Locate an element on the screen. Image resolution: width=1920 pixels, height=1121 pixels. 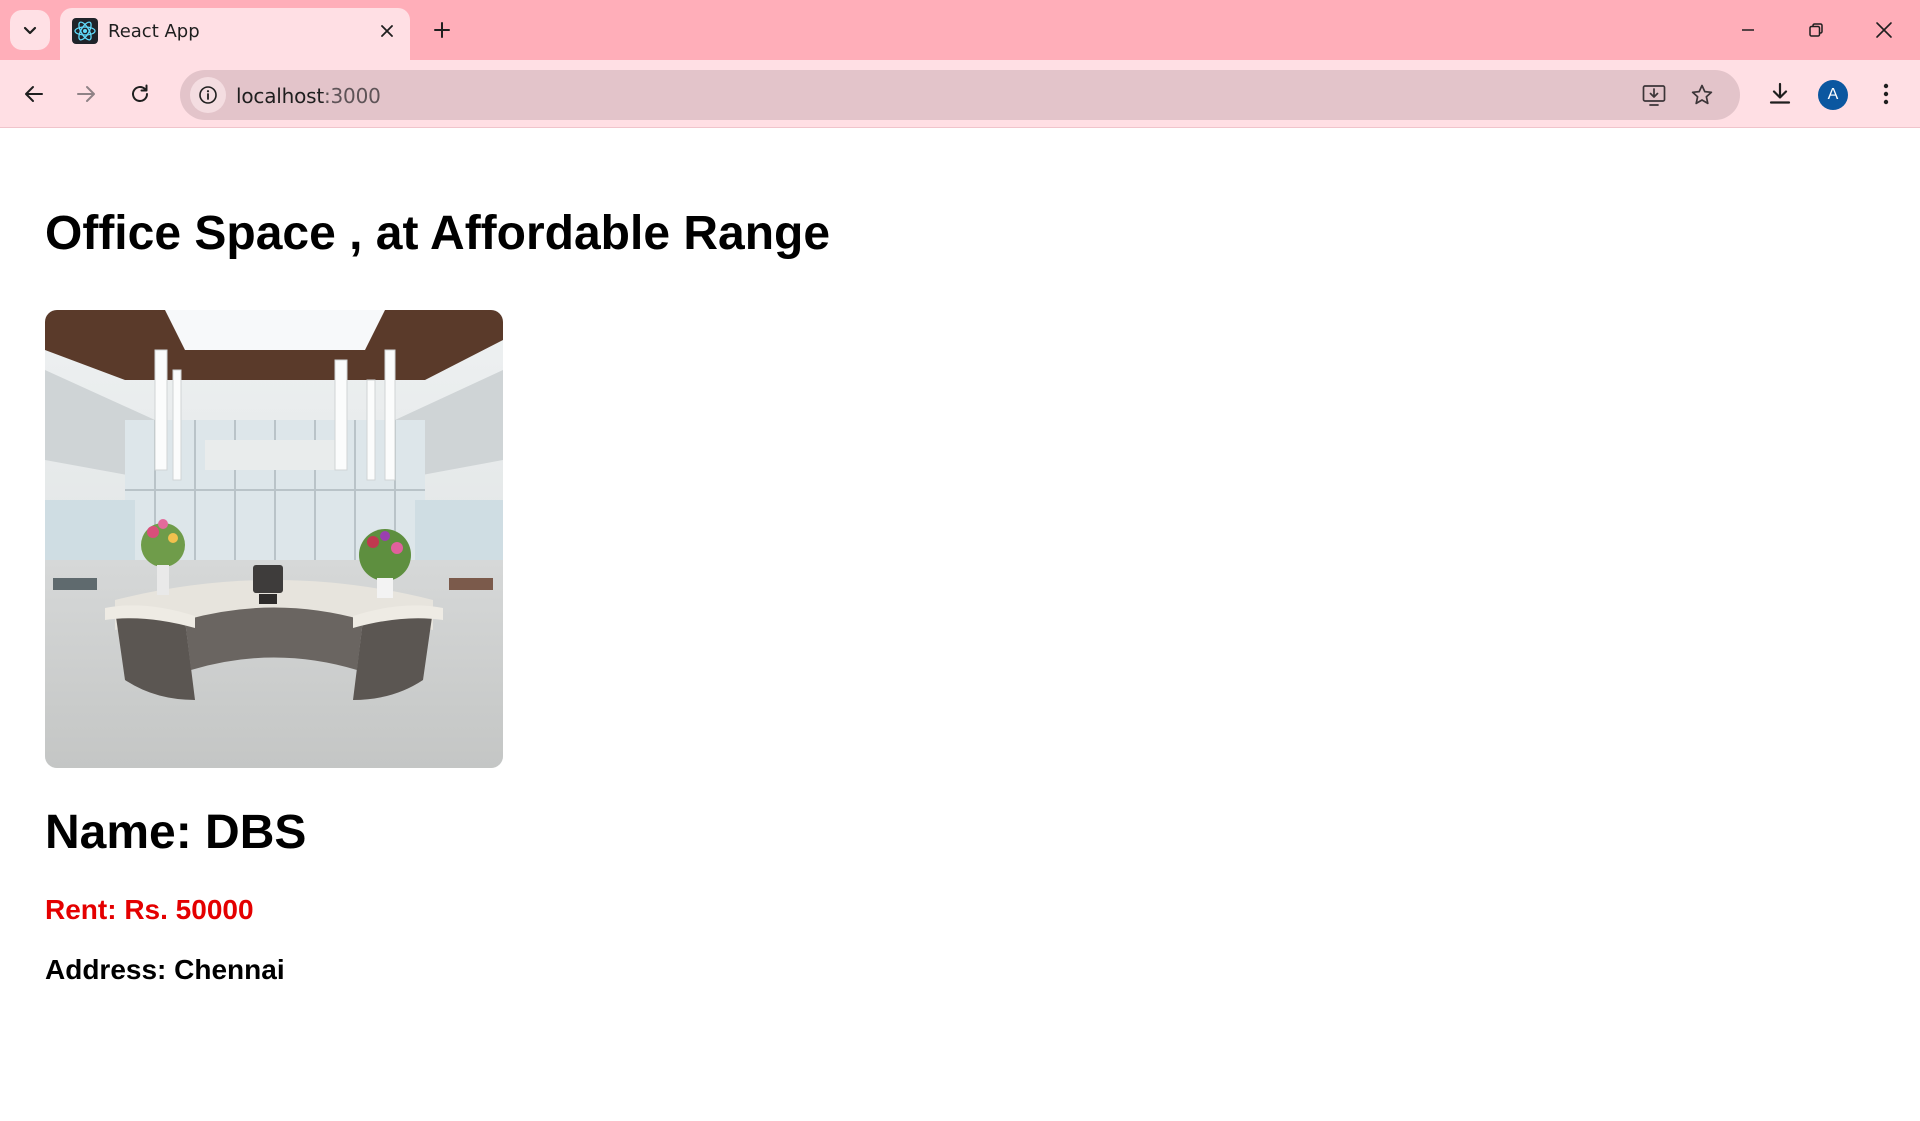
office-rent: Rent: Rs. 50000 is located at coordinates (149, 909).